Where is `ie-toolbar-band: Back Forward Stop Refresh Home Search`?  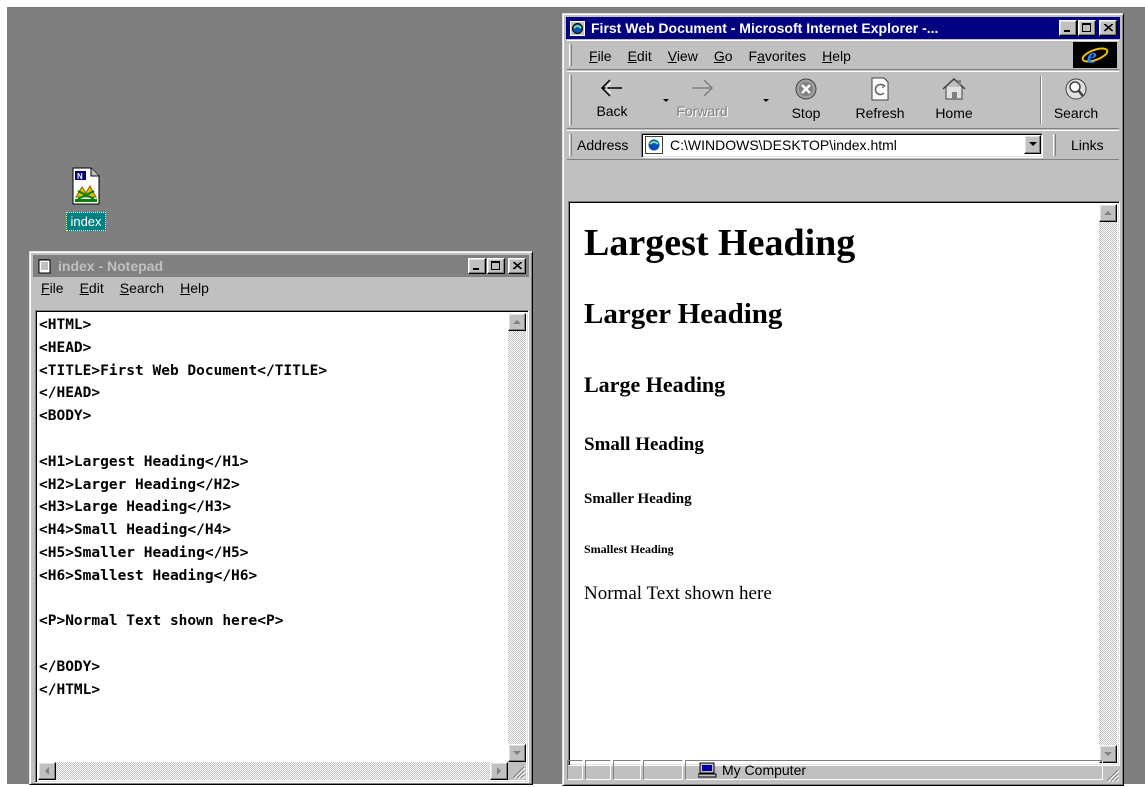
ie-toolbar-band: Back Forward Stop Refresh Home Search is located at coordinates (843, 100).